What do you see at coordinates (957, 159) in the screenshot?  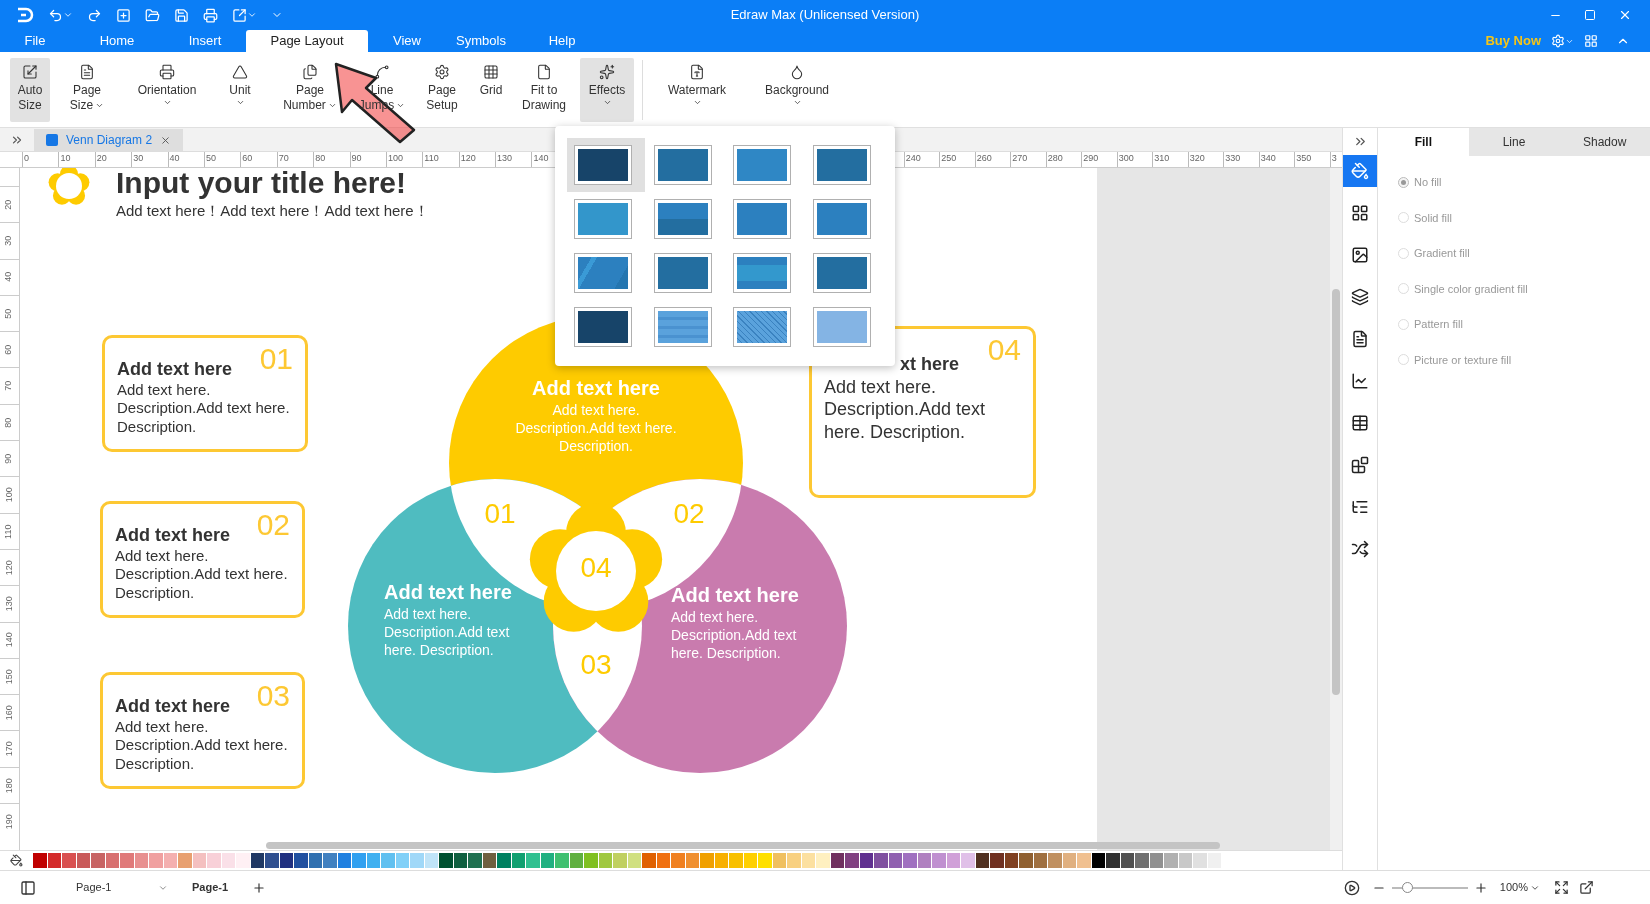 I see `ruler-label: 250` at bounding box center [957, 159].